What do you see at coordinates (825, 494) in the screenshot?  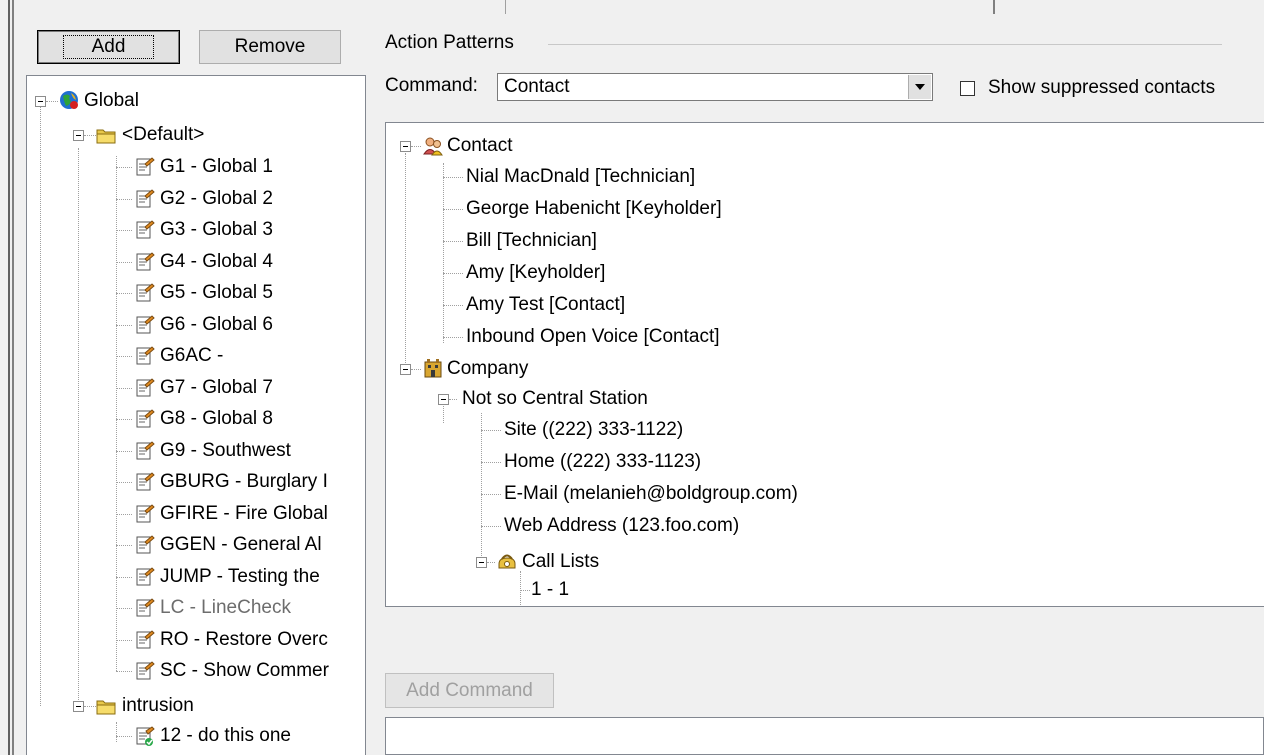 I see `tree-item-station: E-Mail (melanieh@boldgroup.com)` at bounding box center [825, 494].